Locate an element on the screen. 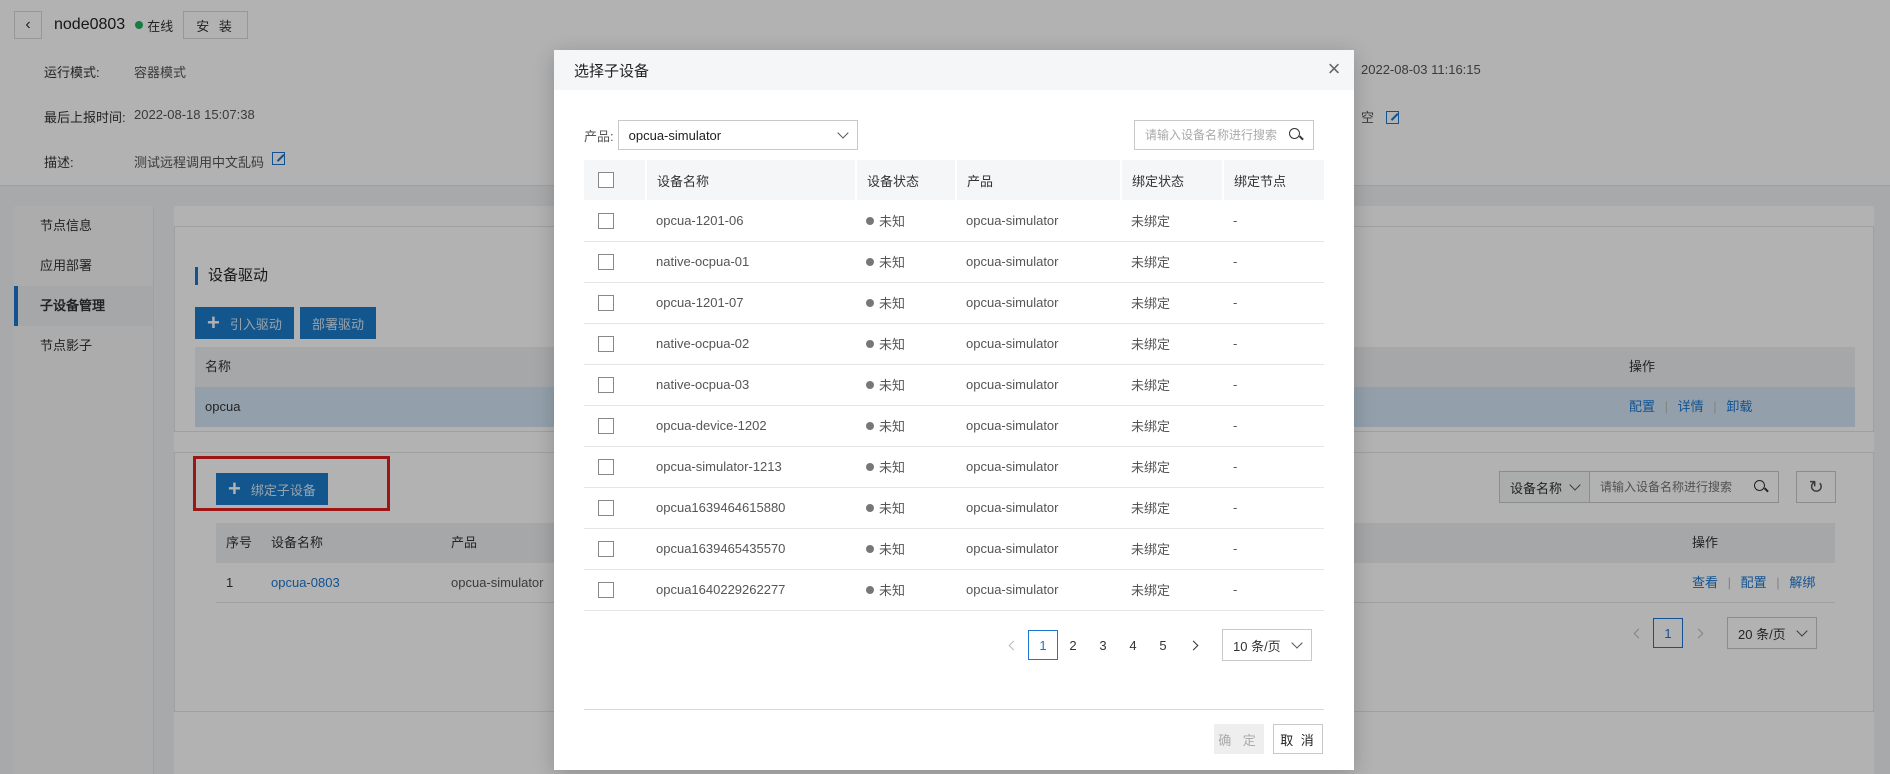 This screenshot has width=1890, height=774. table-row: opcua1640229262277 未知 opcua-simulator 未绑定 - is located at coordinates (954, 590).